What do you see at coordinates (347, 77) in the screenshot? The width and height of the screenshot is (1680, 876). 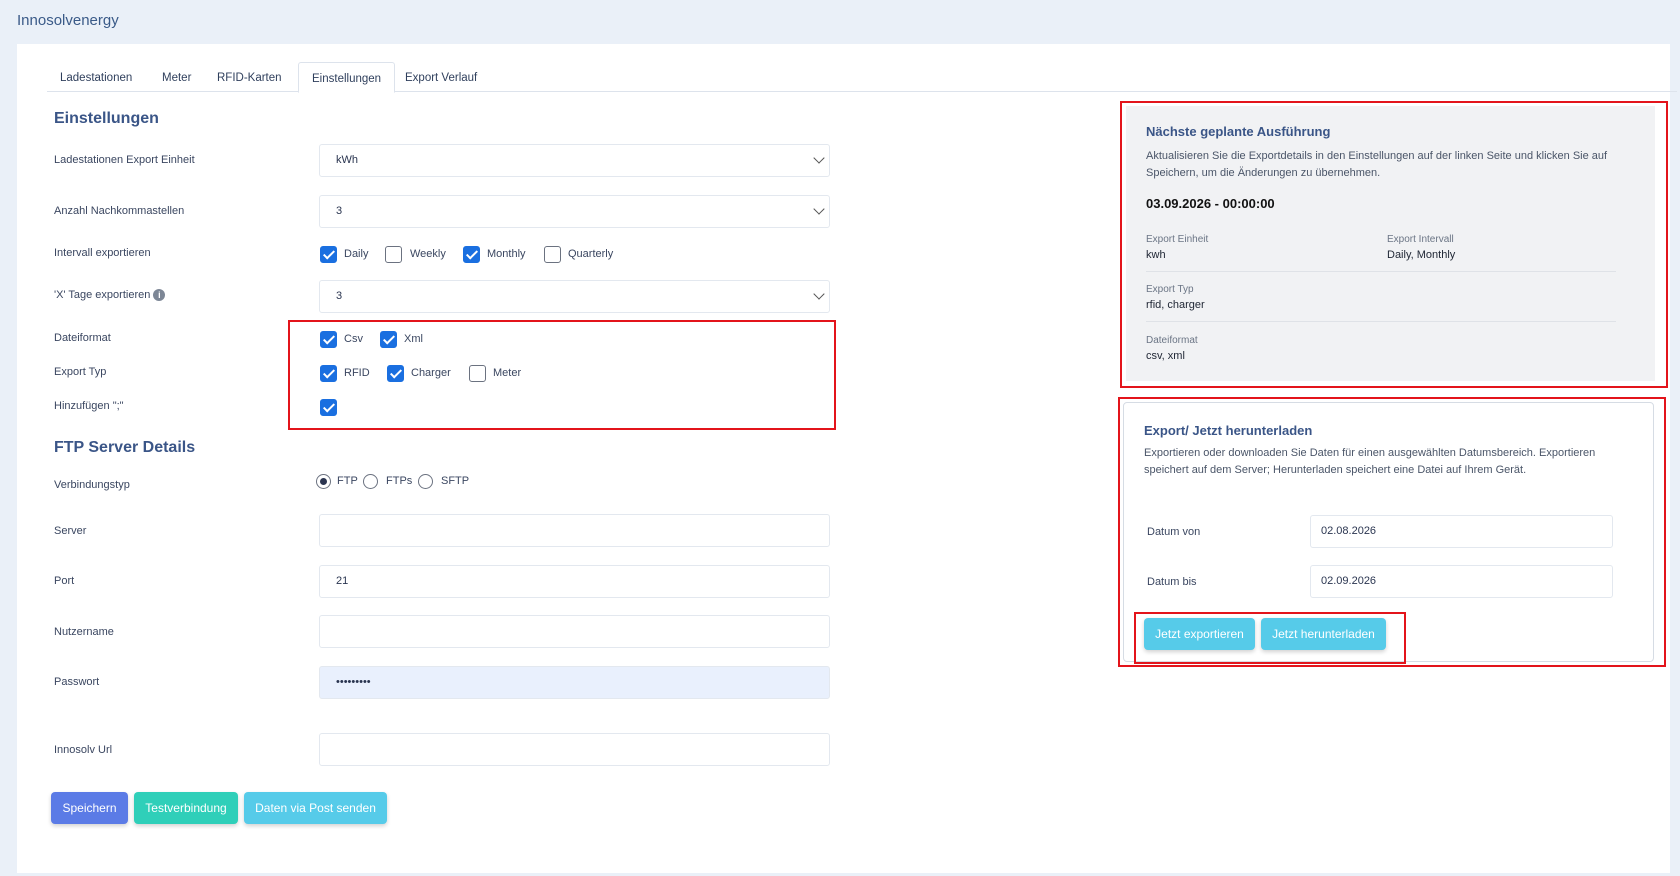 I see `tab-einstellungen: Einstellungen` at bounding box center [347, 77].